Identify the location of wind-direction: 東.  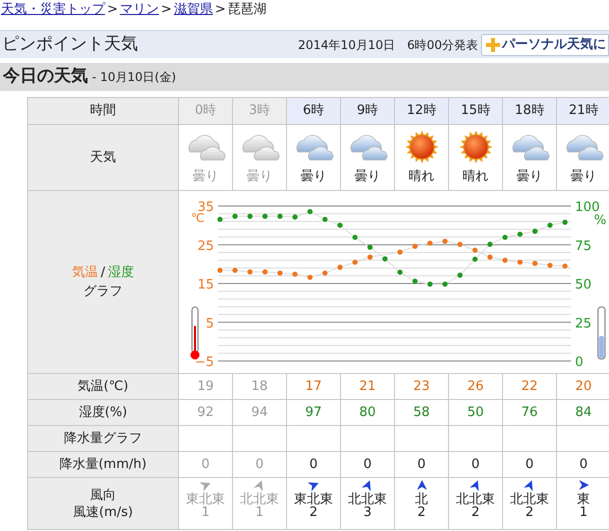
(583, 499).